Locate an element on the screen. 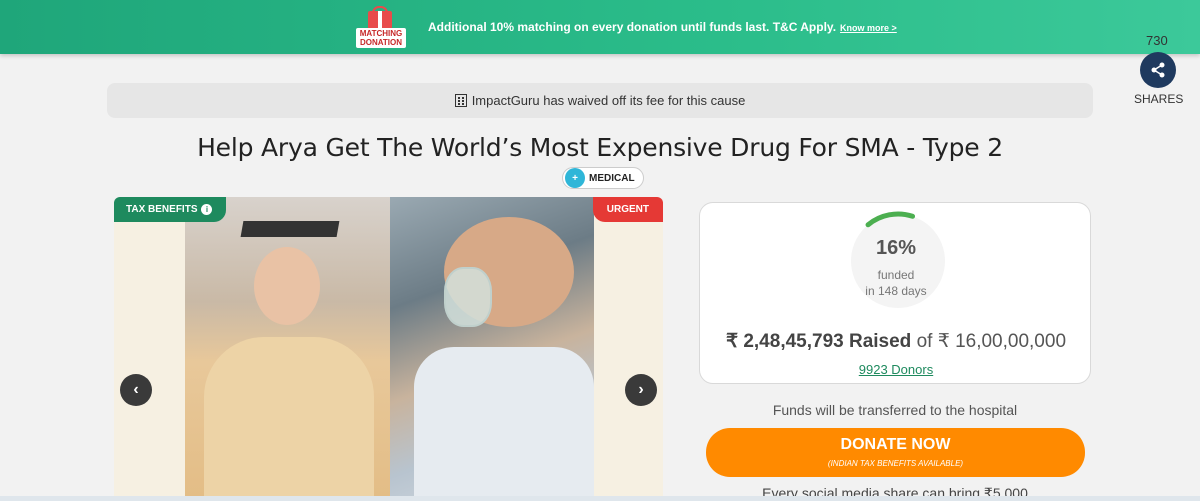  category-badge: + MEDICAL is located at coordinates (603, 178).